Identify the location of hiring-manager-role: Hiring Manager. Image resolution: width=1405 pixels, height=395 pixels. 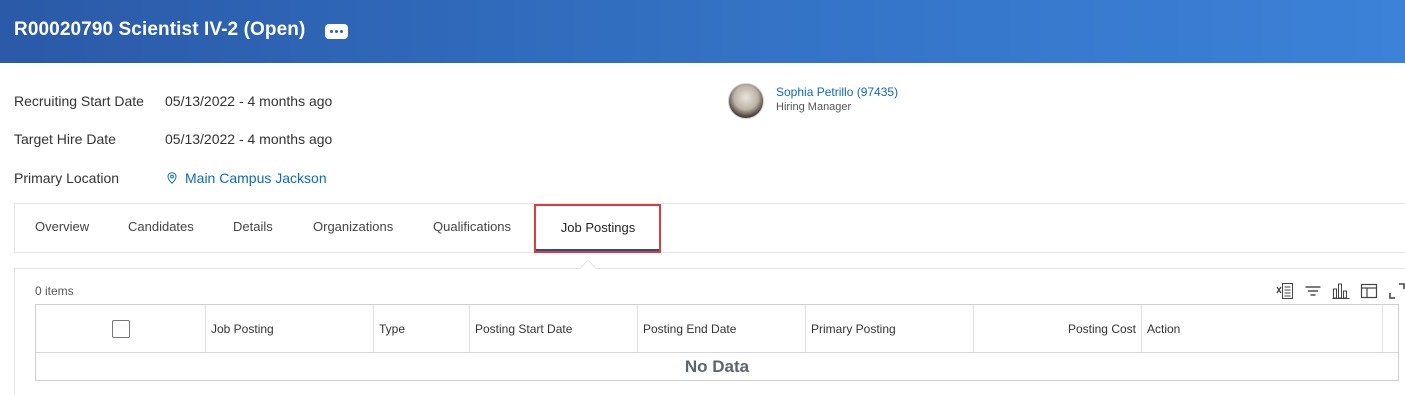
(814, 107).